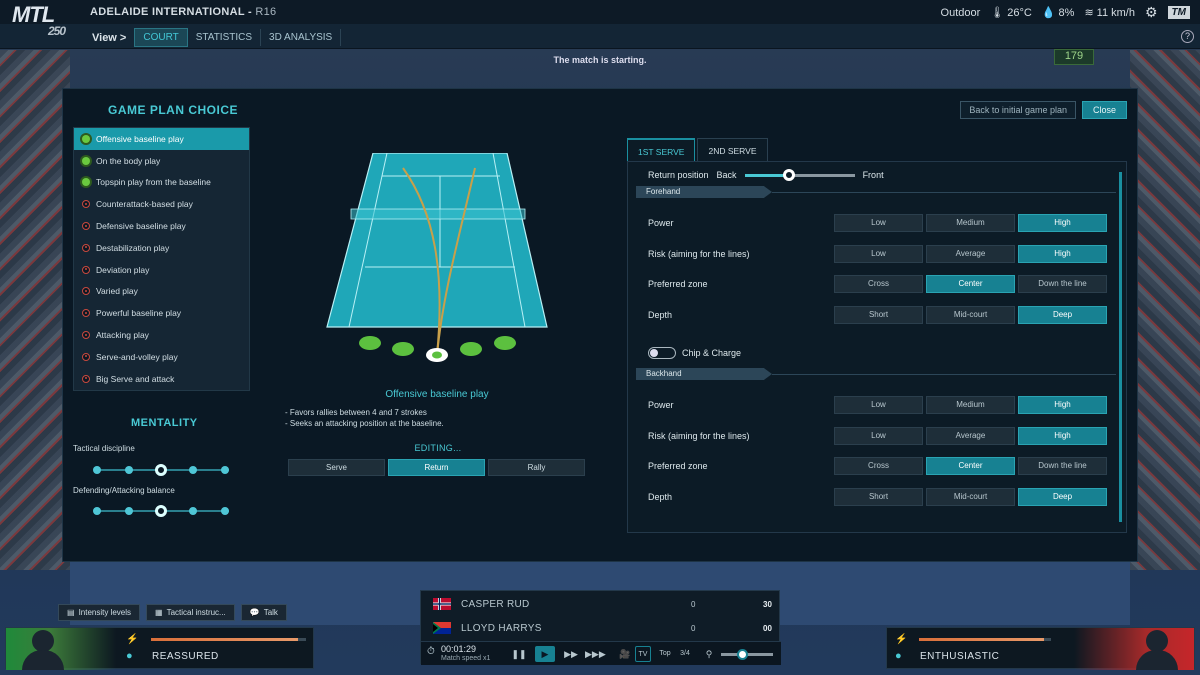 The image size is (1200, 675). Describe the element at coordinates (161, 335) in the screenshot. I see `plan-item: Attacking play` at that location.